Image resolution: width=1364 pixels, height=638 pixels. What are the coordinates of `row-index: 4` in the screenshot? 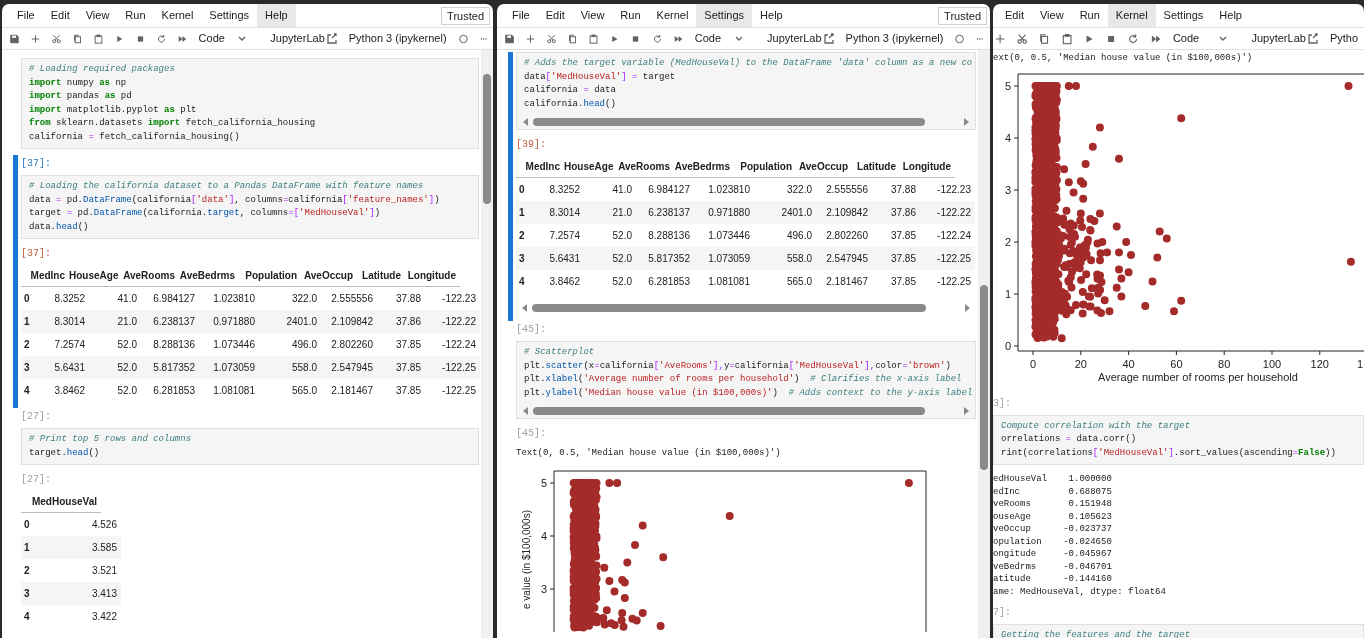 It's located at (522, 282).